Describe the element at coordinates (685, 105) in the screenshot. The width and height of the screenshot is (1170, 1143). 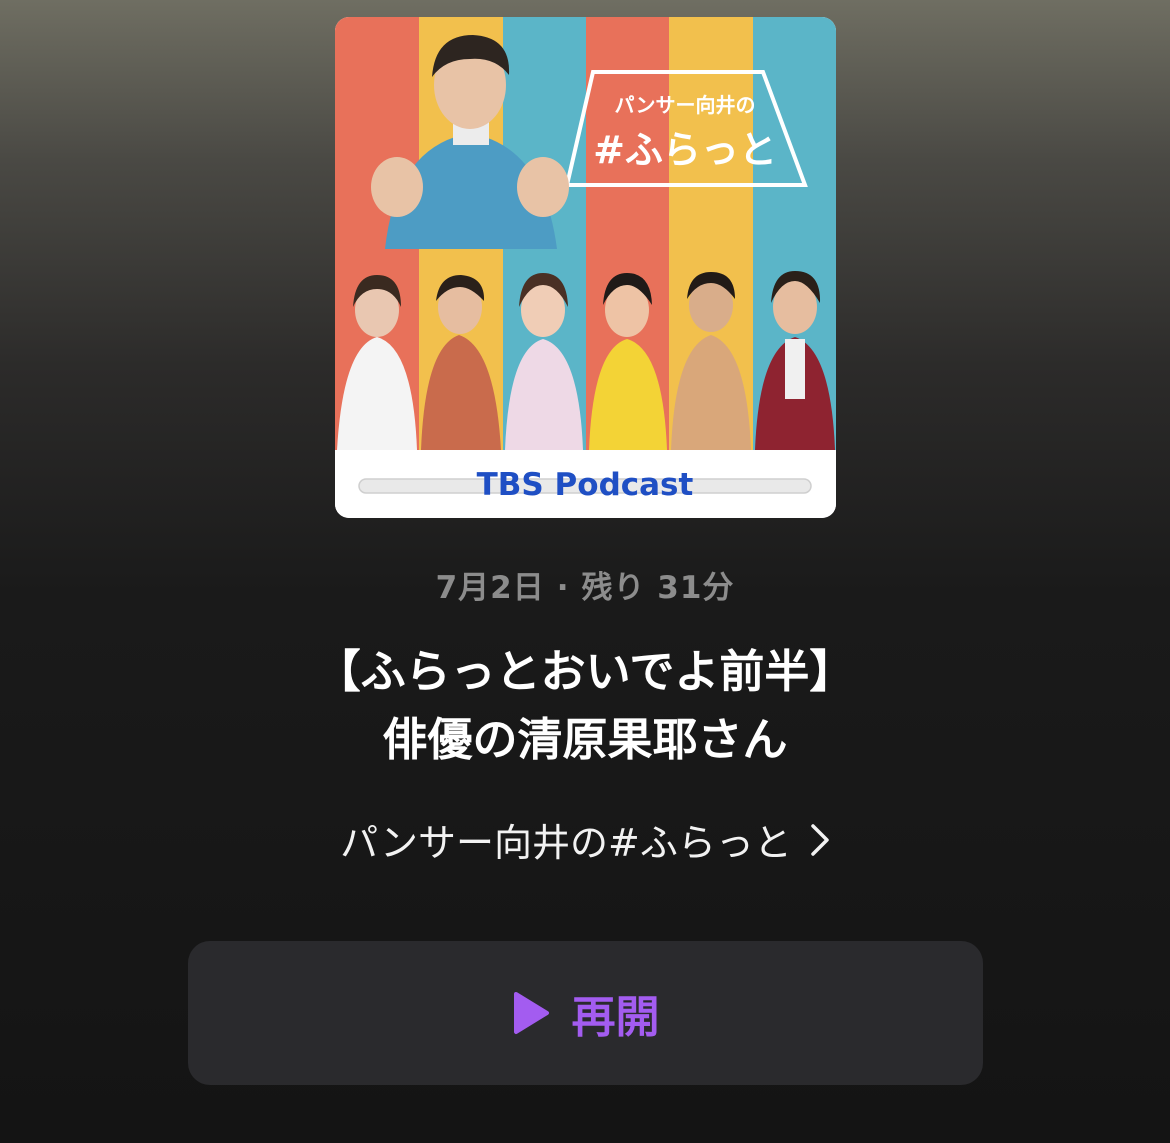
I see `logo-text-line1: パンサー向井の` at that location.